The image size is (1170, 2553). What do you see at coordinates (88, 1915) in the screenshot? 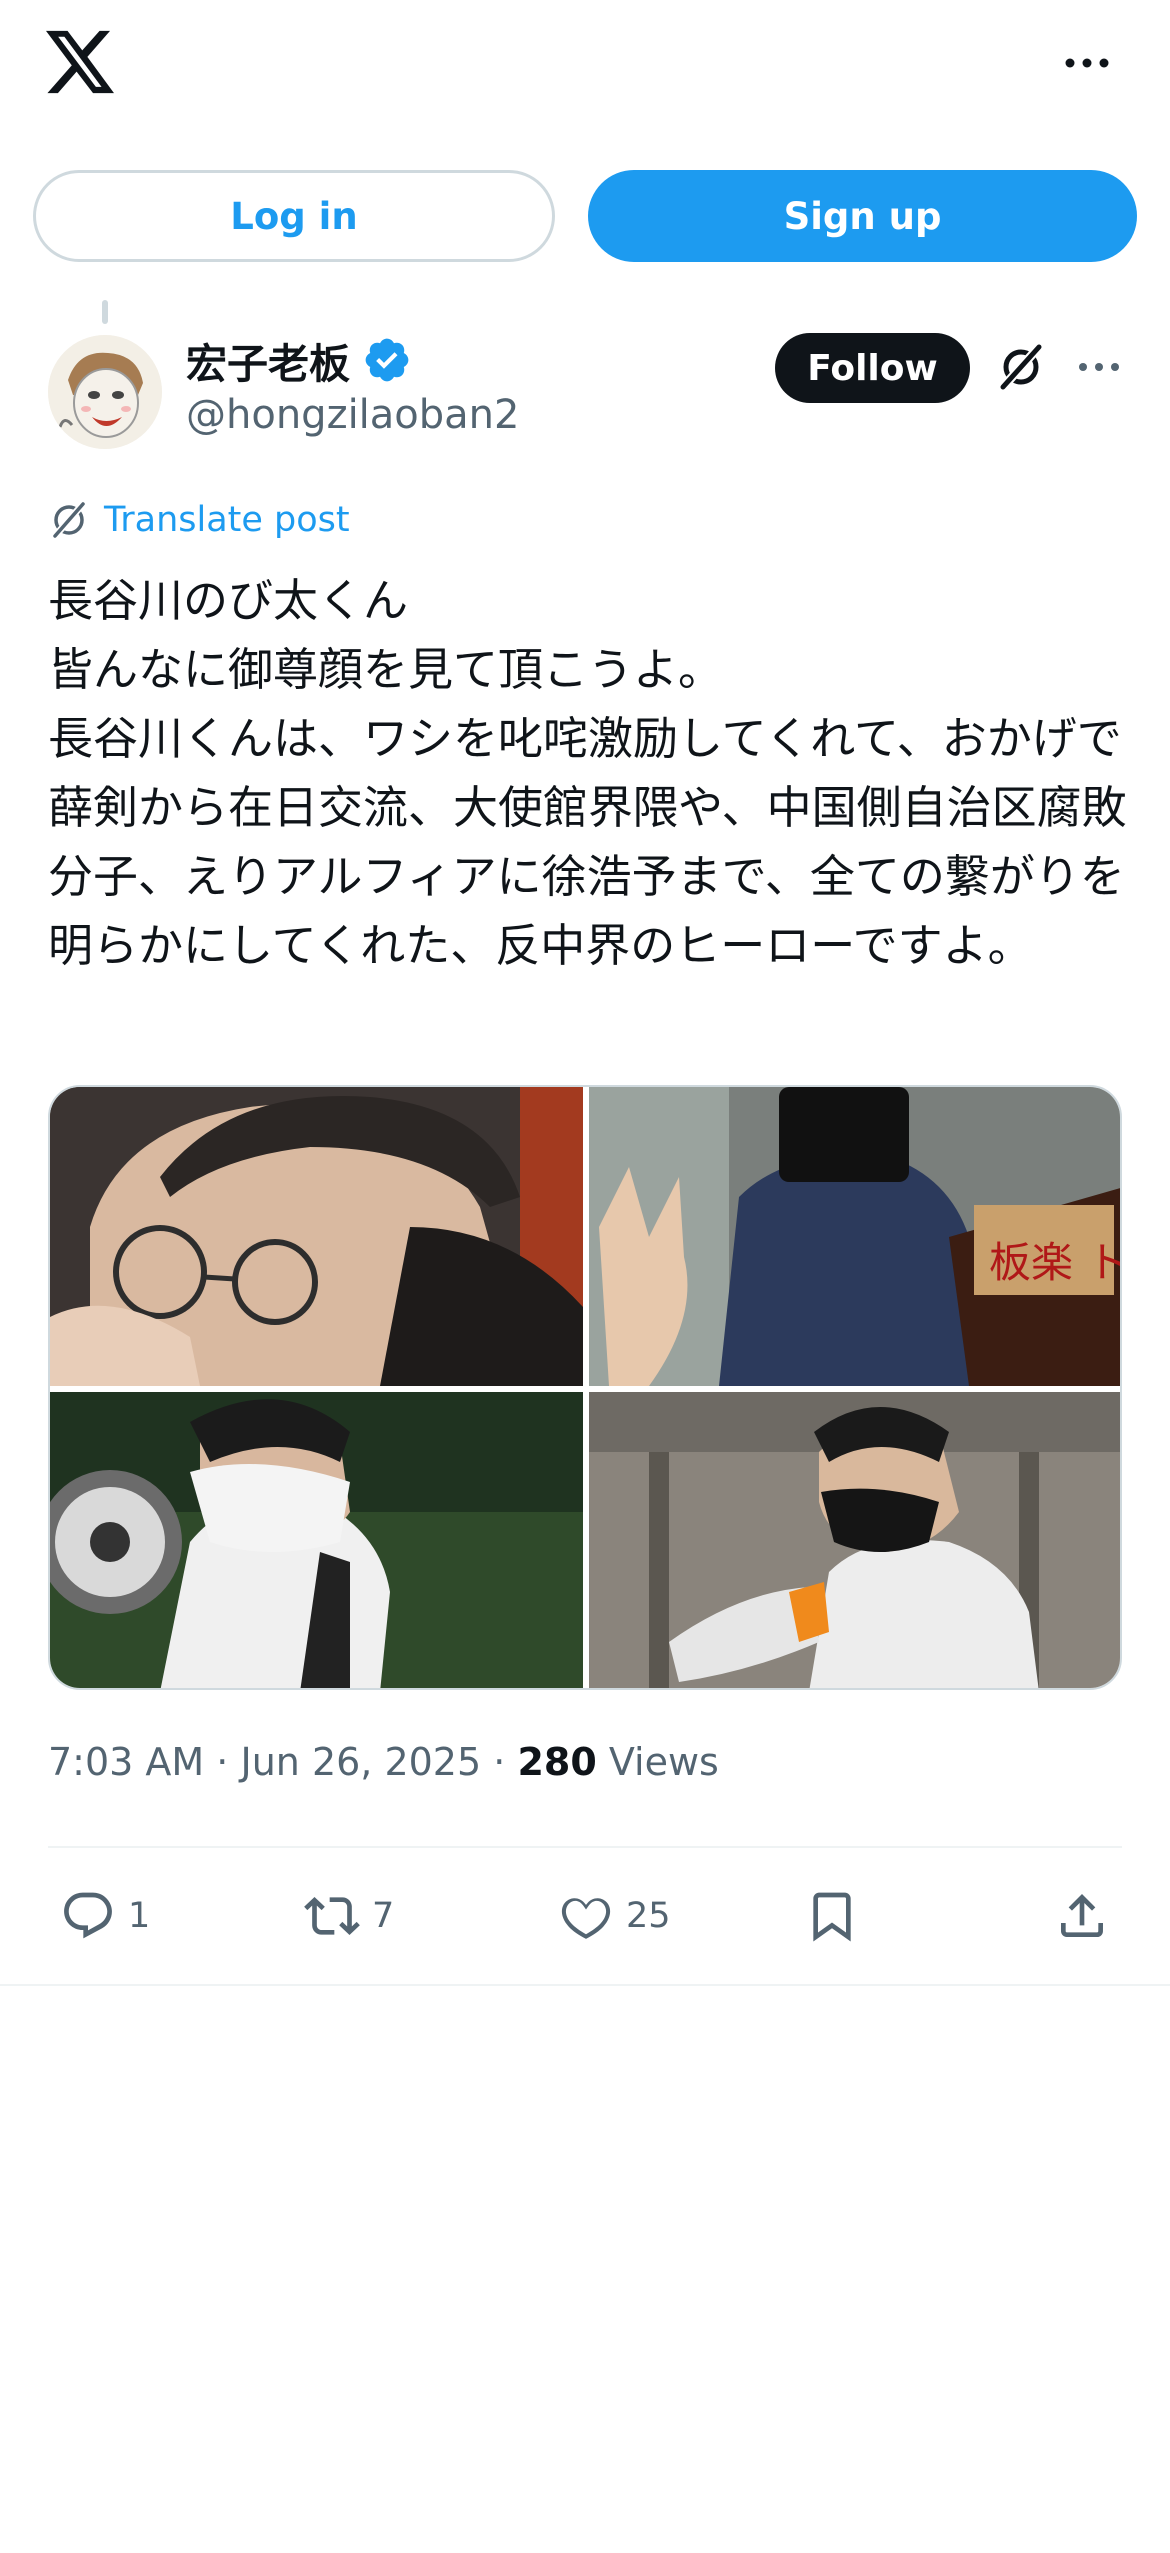
I see `reply-icon` at bounding box center [88, 1915].